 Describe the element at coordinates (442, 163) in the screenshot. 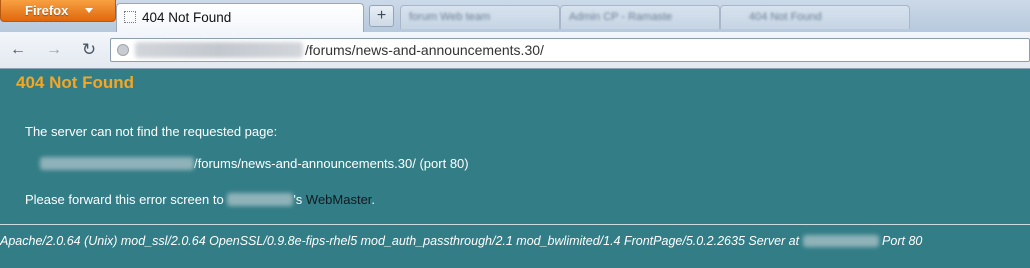

I see `port-note: (port 80)` at that location.